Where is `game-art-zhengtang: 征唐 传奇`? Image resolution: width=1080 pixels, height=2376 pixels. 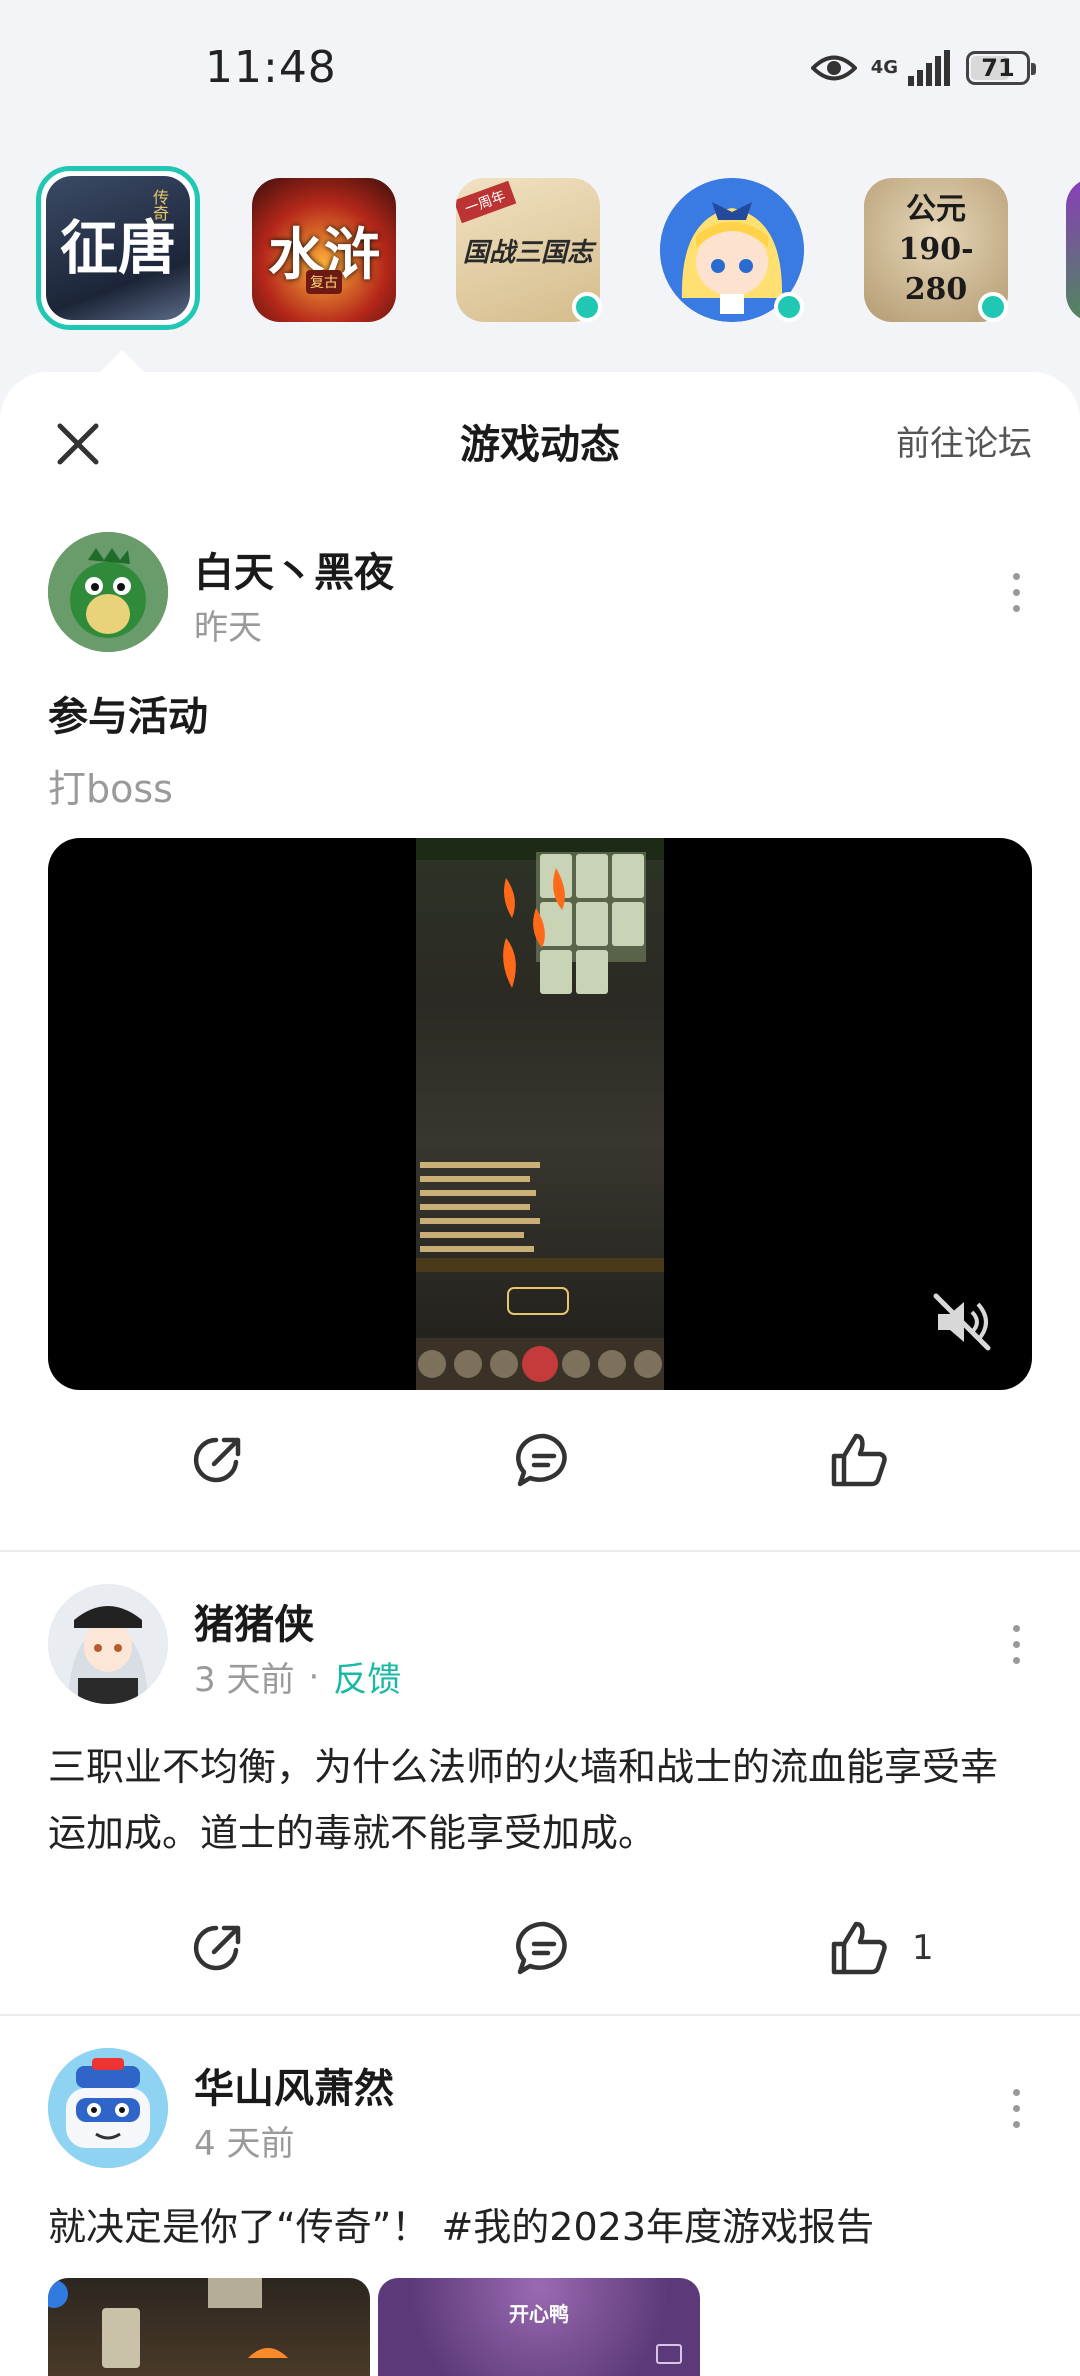
game-art-zhengtang: 征唐 传奇 is located at coordinates (118, 248).